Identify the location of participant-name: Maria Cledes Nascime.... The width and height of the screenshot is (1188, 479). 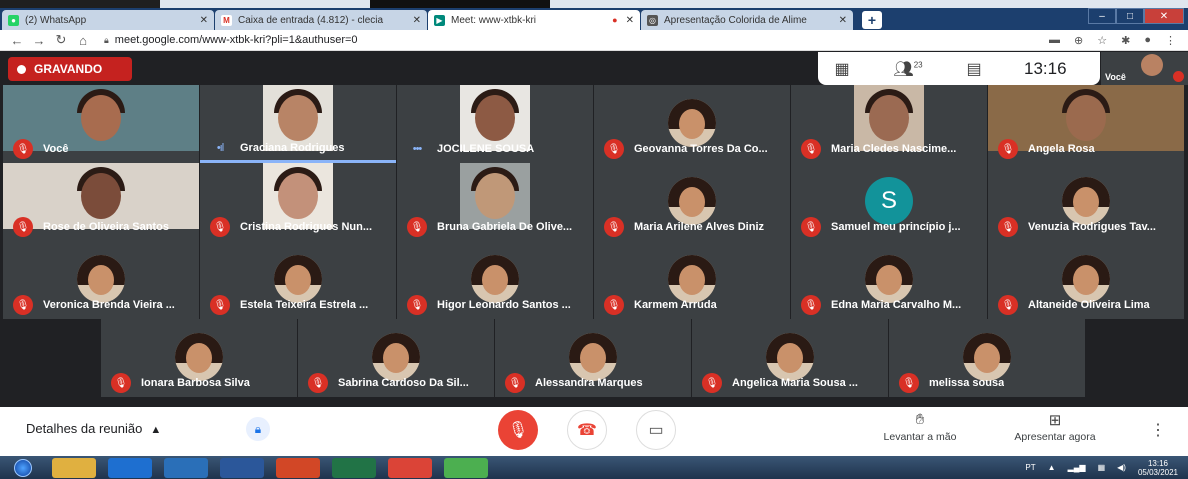
(894, 149).